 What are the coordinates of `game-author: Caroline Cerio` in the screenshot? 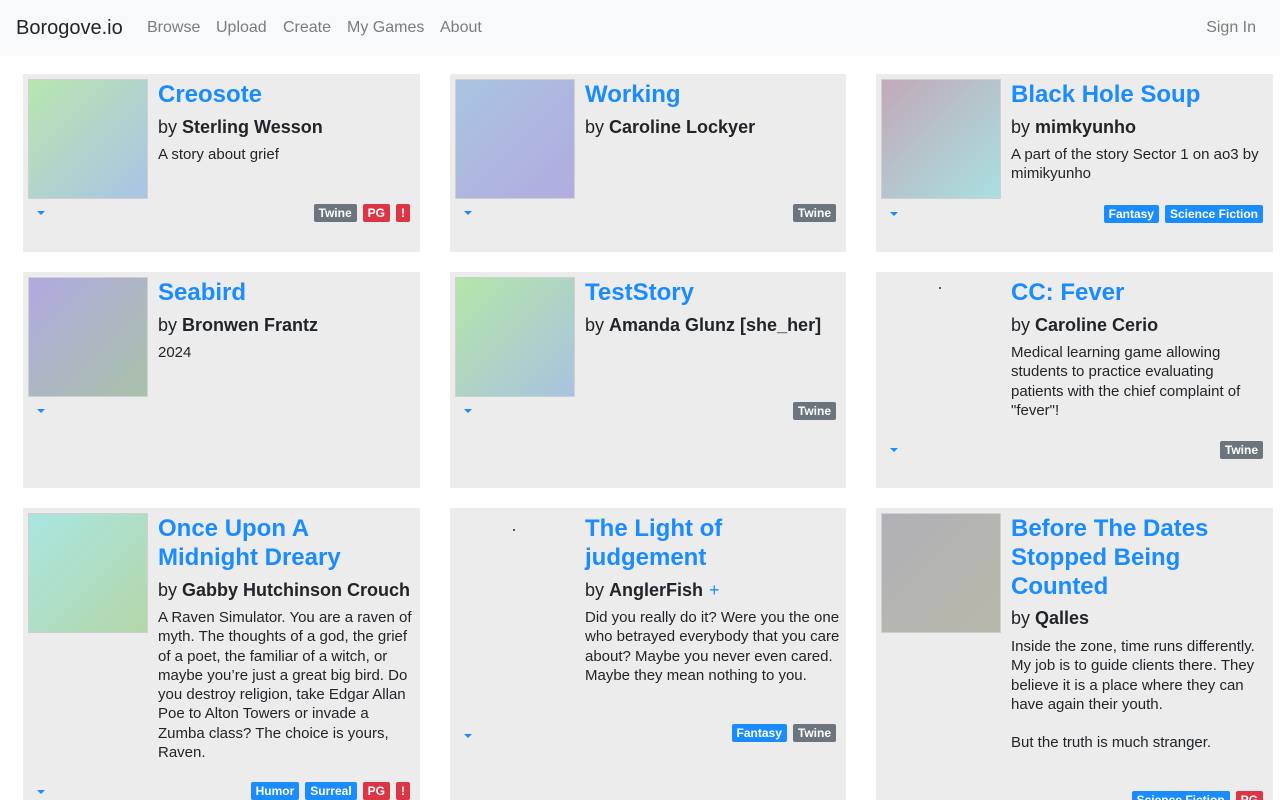 It's located at (1096, 325).